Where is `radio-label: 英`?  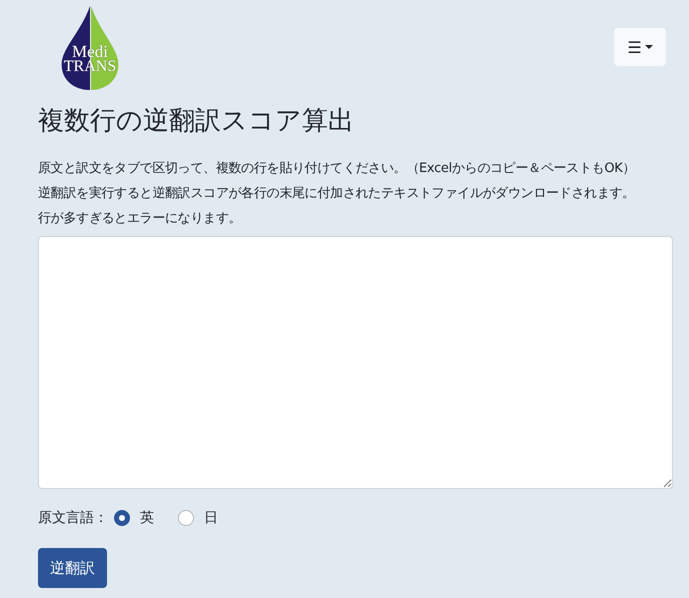
radio-label: 英 is located at coordinates (147, 518).